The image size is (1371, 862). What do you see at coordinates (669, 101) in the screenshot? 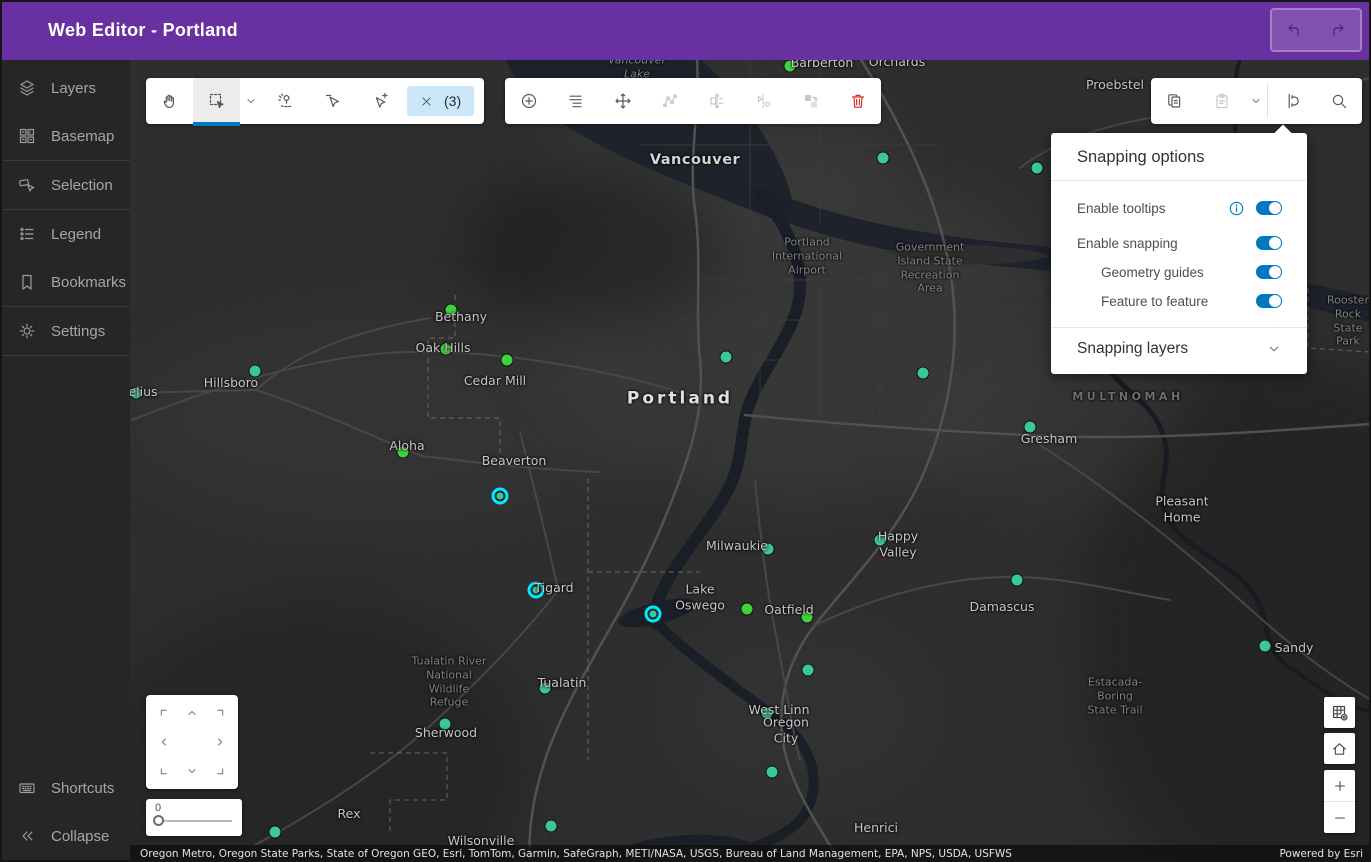
I see `edit-vertices-tool` at bounding box center [669, 101].